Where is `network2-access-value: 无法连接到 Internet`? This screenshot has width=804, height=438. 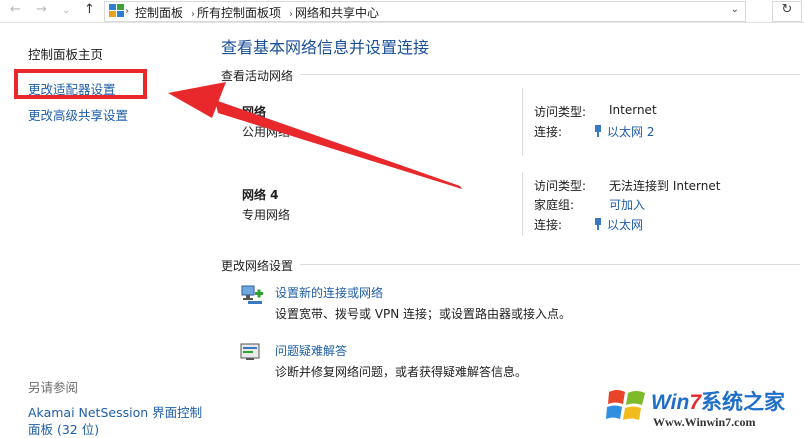
network2-access-value: 无法连接到 Internet is located at coordinates (665, 186).